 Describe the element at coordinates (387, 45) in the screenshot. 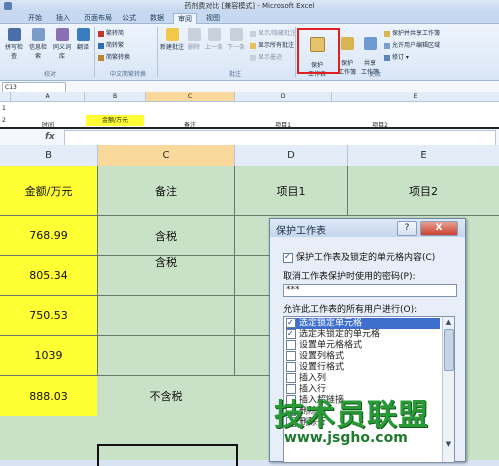

I see `allow-edit-ranges-icon` at that location.